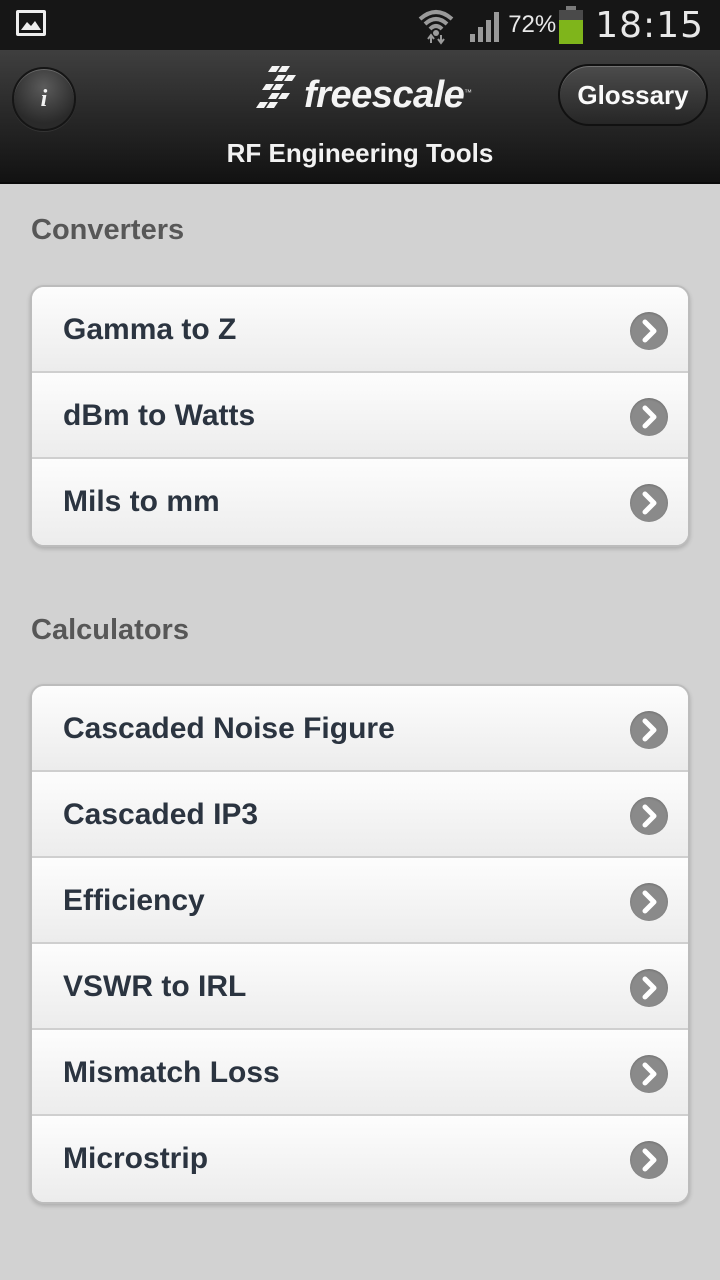 The width and height of the screenshot is (720, 1280). I want to click on list-item-label: VSWR to IRL, so click(155, 986).